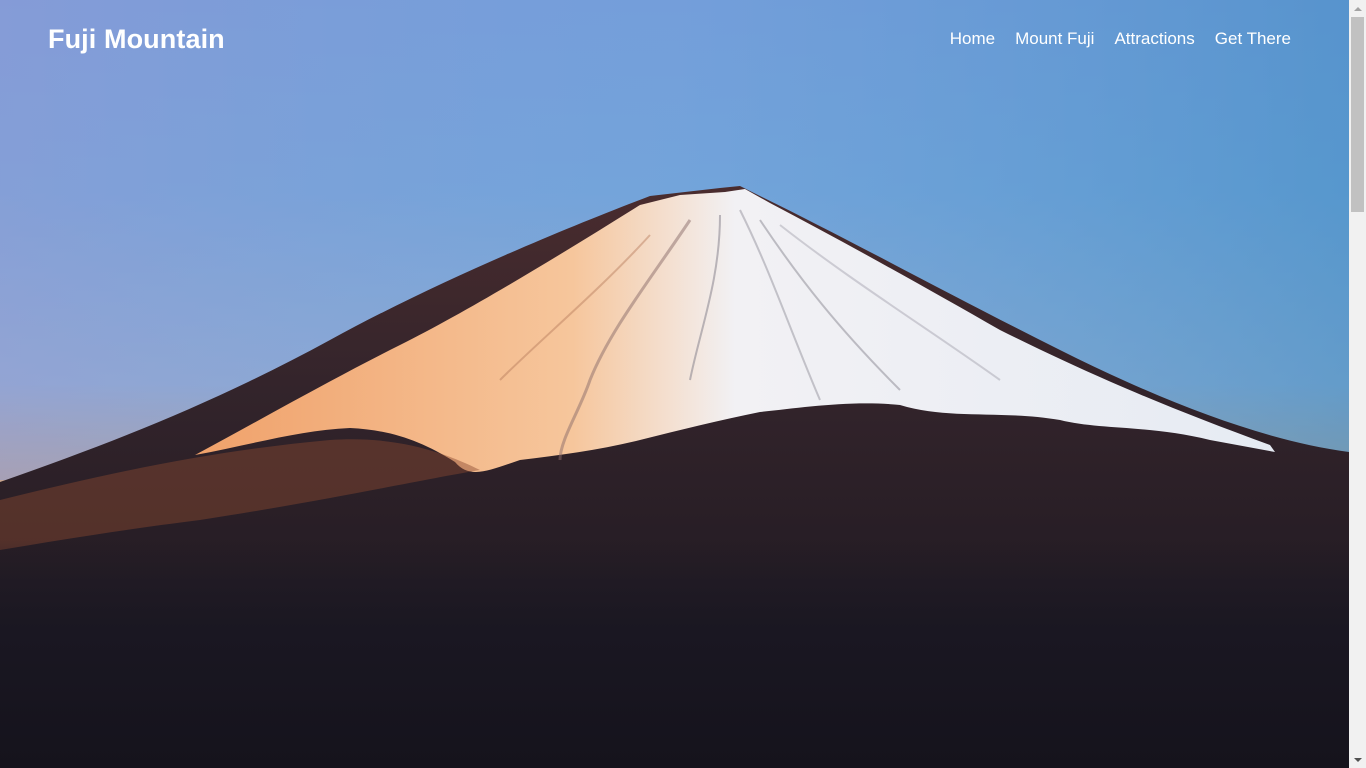 This screenshot has width=1366, height=768. What do you see at coordinates (1054, 39) in the screenshot?
I see `nav-mount-fuji: Mount Fuji` at bounding box center [1054, 39].